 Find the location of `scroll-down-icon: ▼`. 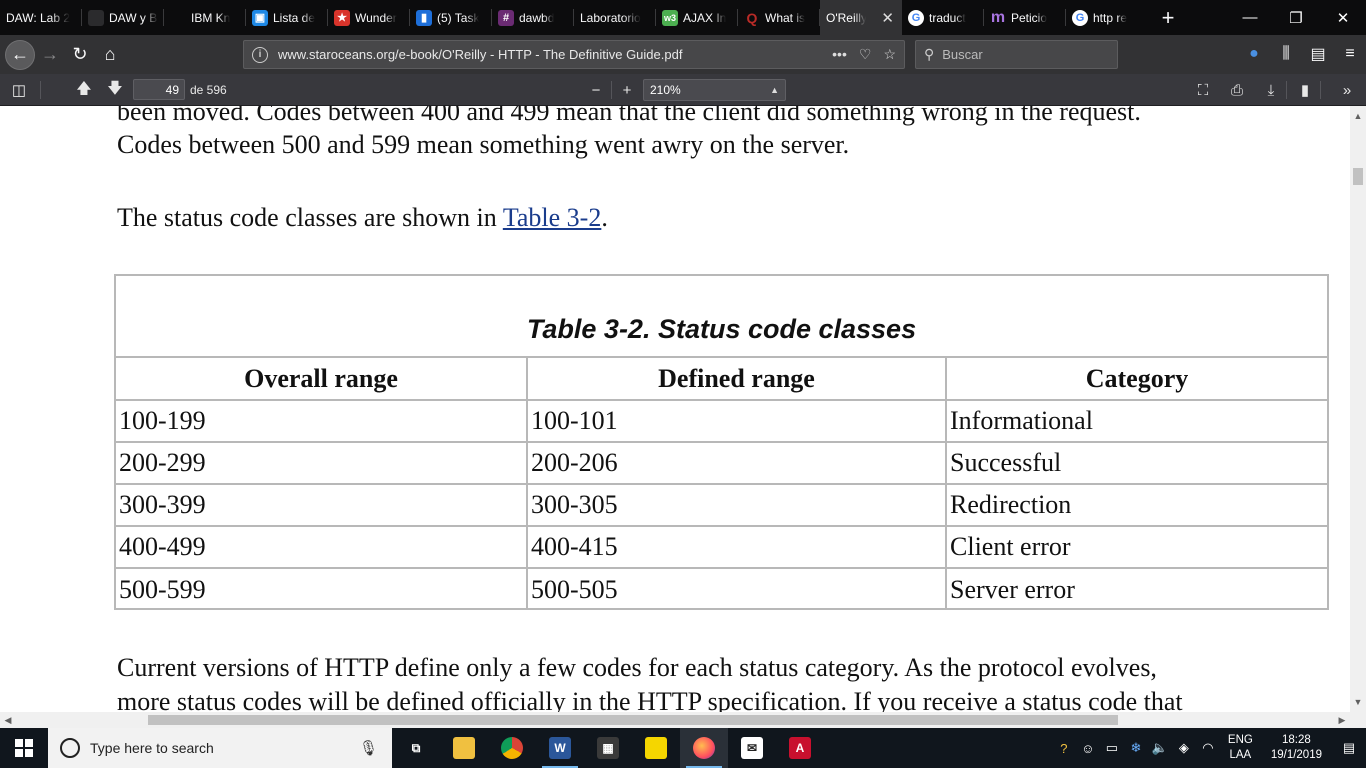

scroll-down-icon: ▼ is located at coordinates (1358, 702).